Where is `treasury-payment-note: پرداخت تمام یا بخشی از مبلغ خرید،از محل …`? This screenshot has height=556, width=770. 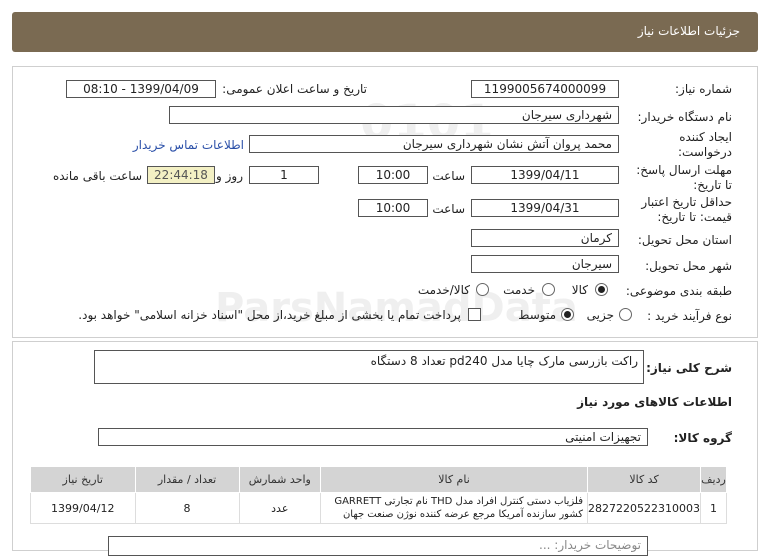 treasury-payment-note: پرداخت تمام یا بخشی از مبلغ خرید،از محل … is located at coordinates (269, 315).